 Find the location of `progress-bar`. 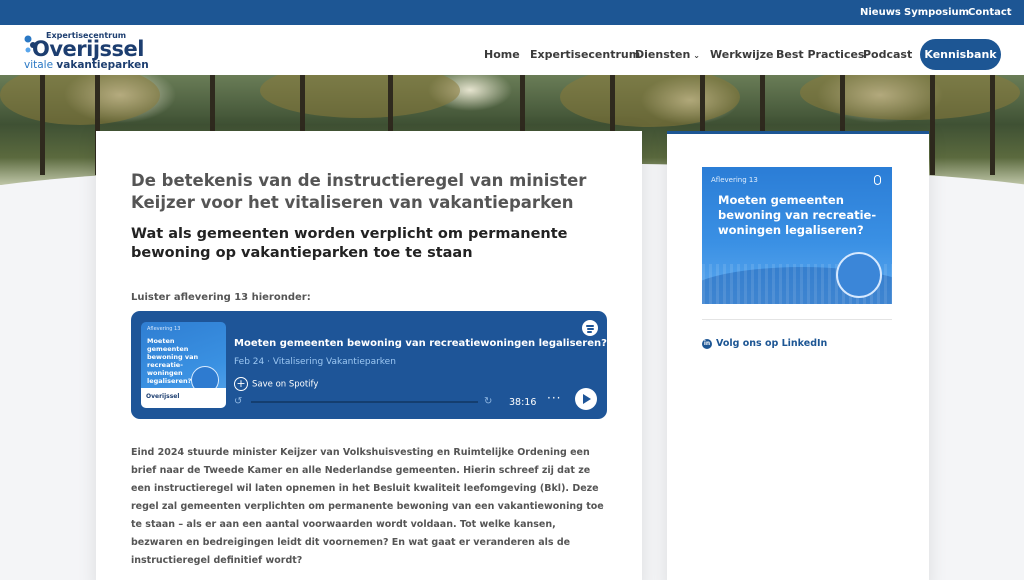

progress-bar is located at coordinates (364, 402).